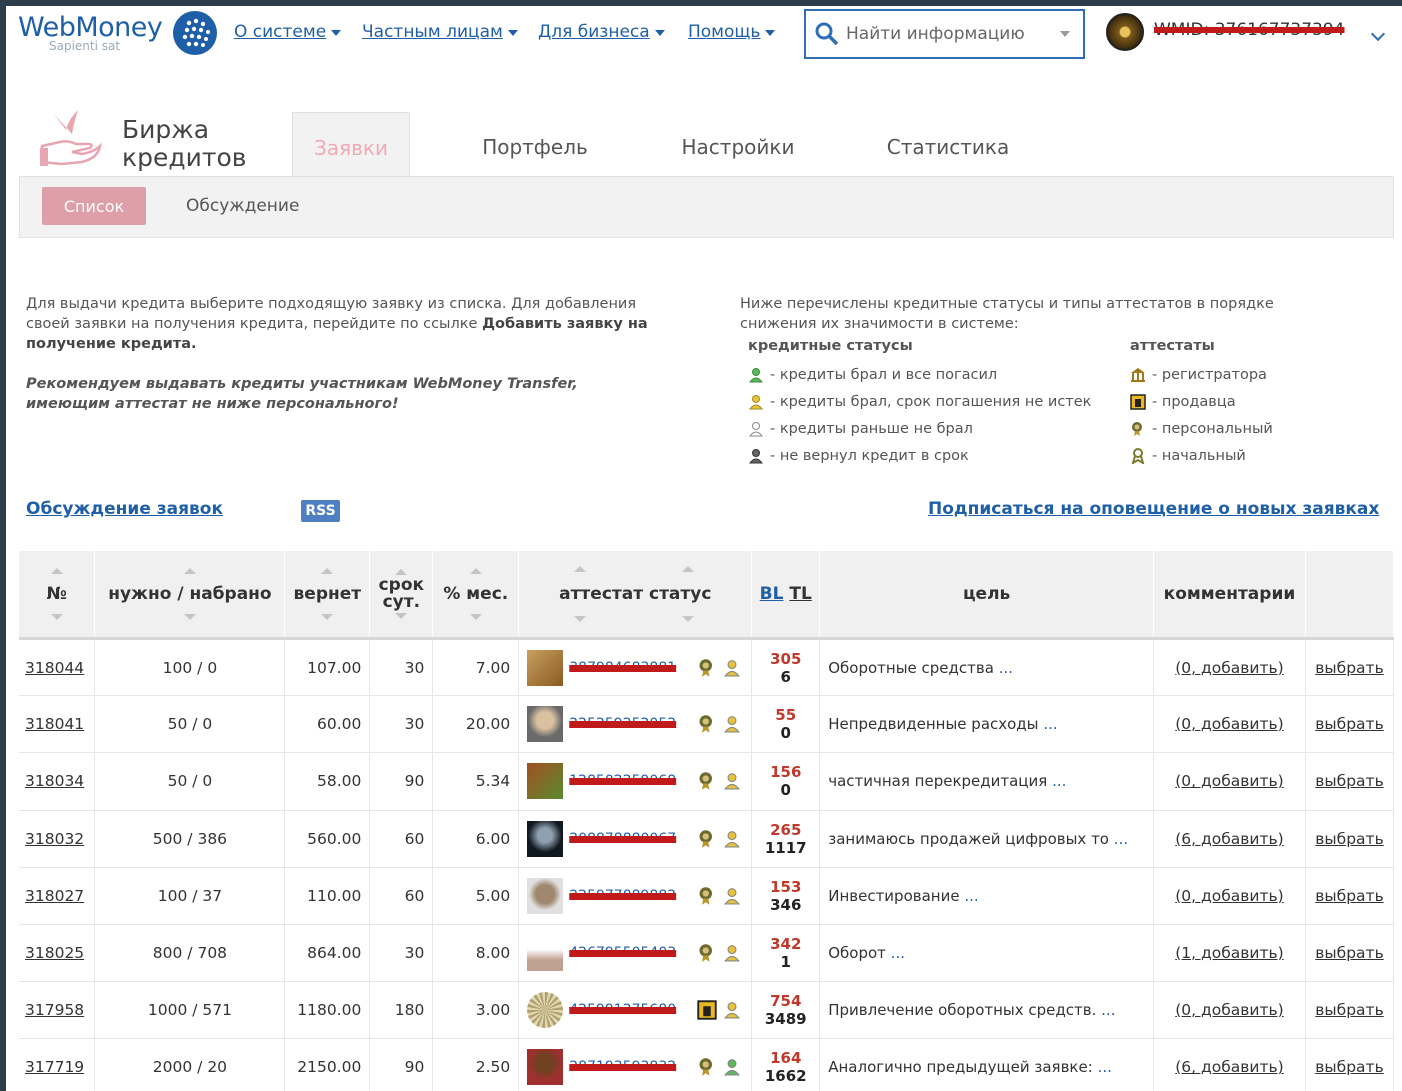 The width and height of the screenshot is (1402, 1091). What do you see at coordinates (786, 829) in the screenshot?
I see `bl-value: 265` at bounding box center [786, 829].